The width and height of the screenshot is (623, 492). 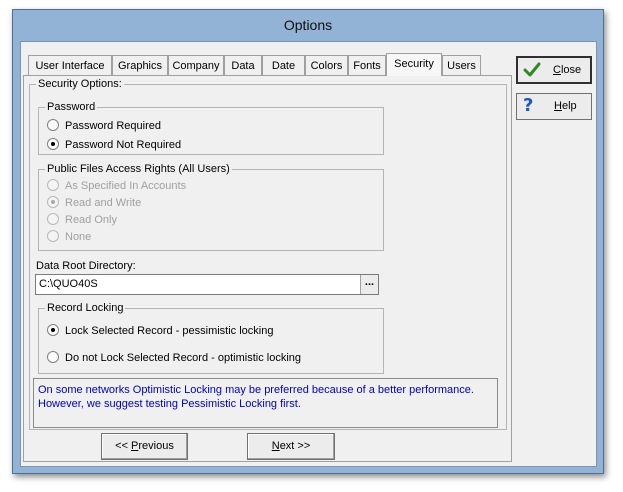 I want to click on close-button: Close, so click(x=554, y=70).